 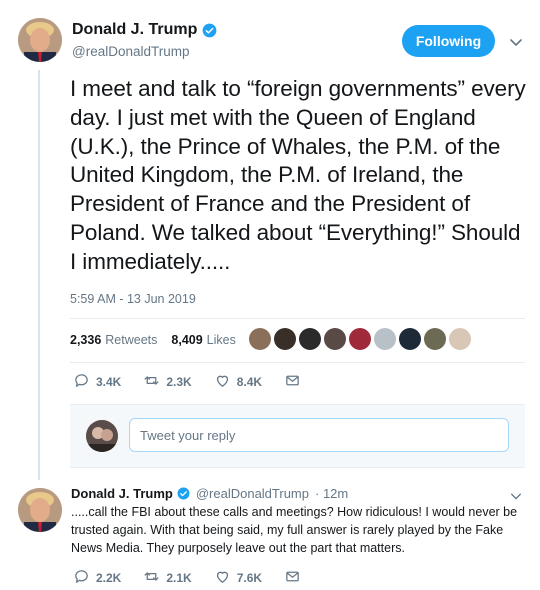 What do you see at coordinates (331, 493) in the screenshot?
I see `reply-time: · 12m` at bounding box center [331, 493].